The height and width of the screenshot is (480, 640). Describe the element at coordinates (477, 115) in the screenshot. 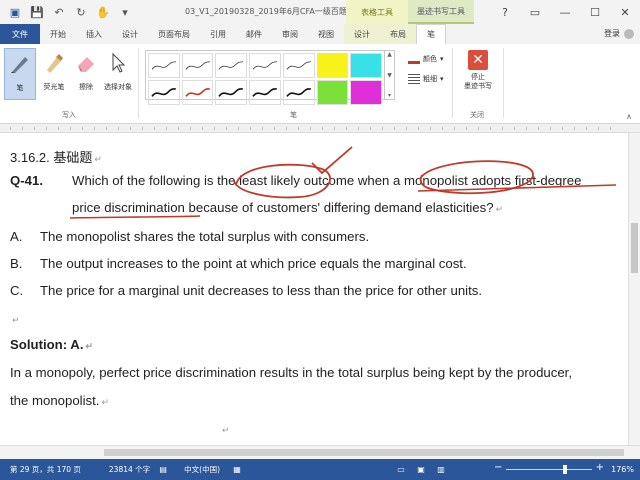

I see `group-label-close: 关闭` at that location.